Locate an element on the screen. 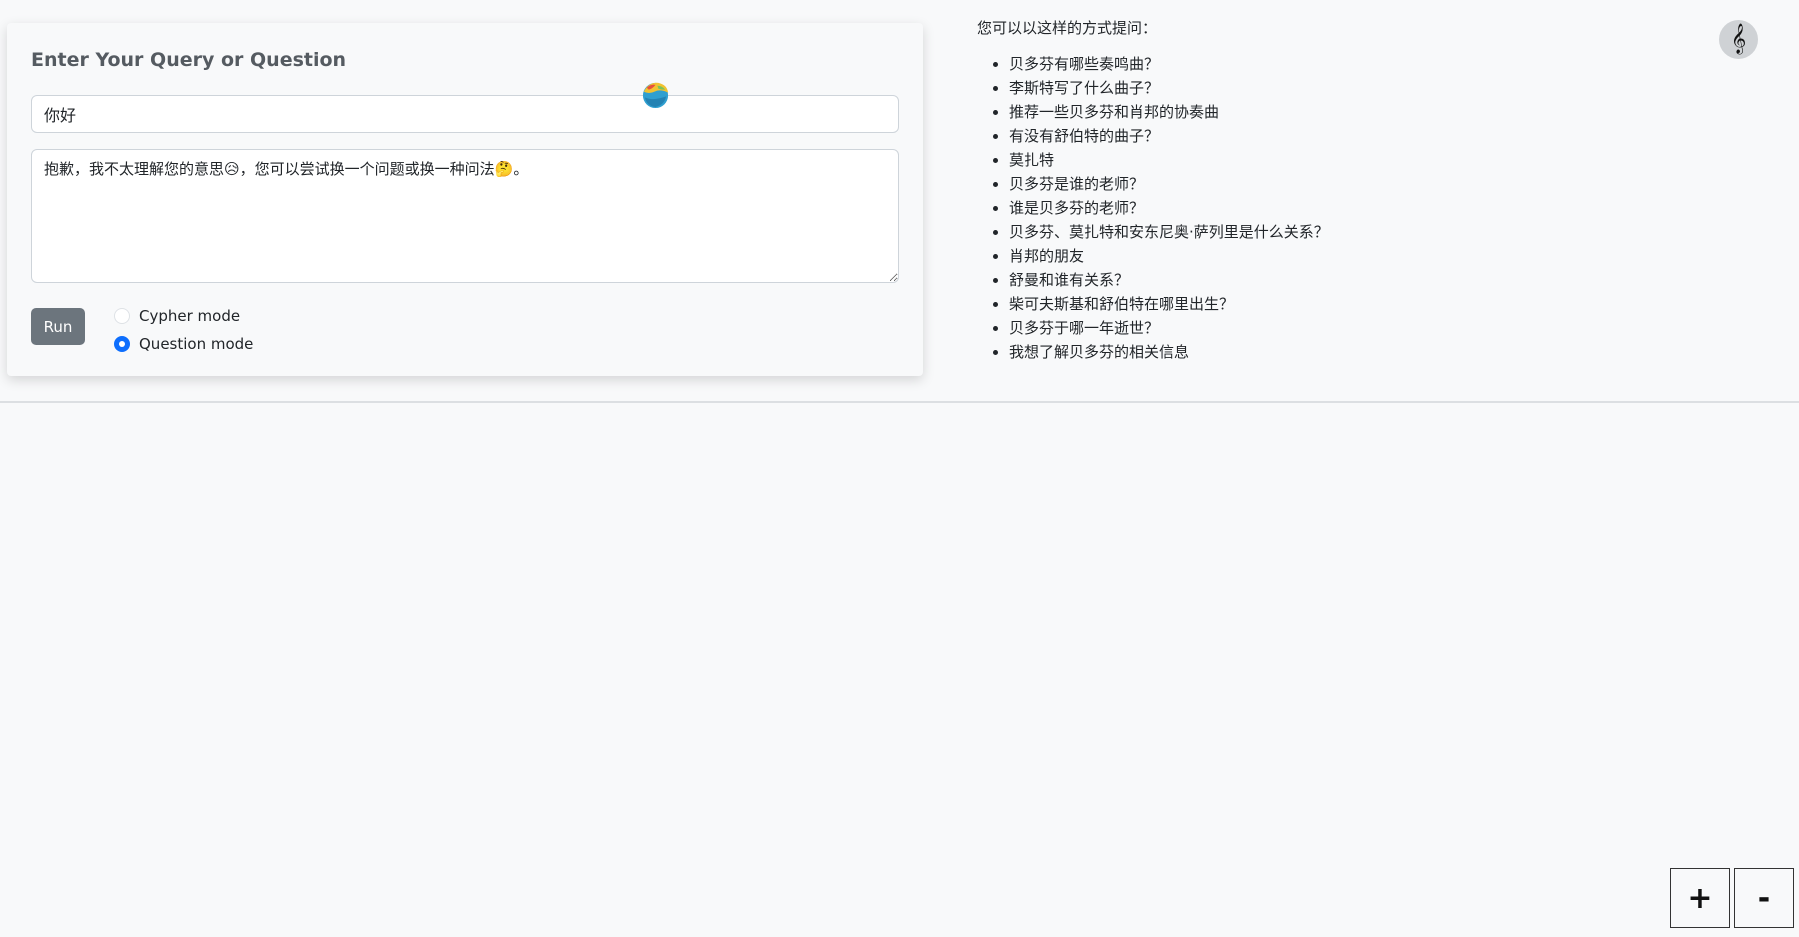 This screenshot has height=937, width=1799. mode-radio-group: Cypher mode Question mode is located at coordinates (183, 330).